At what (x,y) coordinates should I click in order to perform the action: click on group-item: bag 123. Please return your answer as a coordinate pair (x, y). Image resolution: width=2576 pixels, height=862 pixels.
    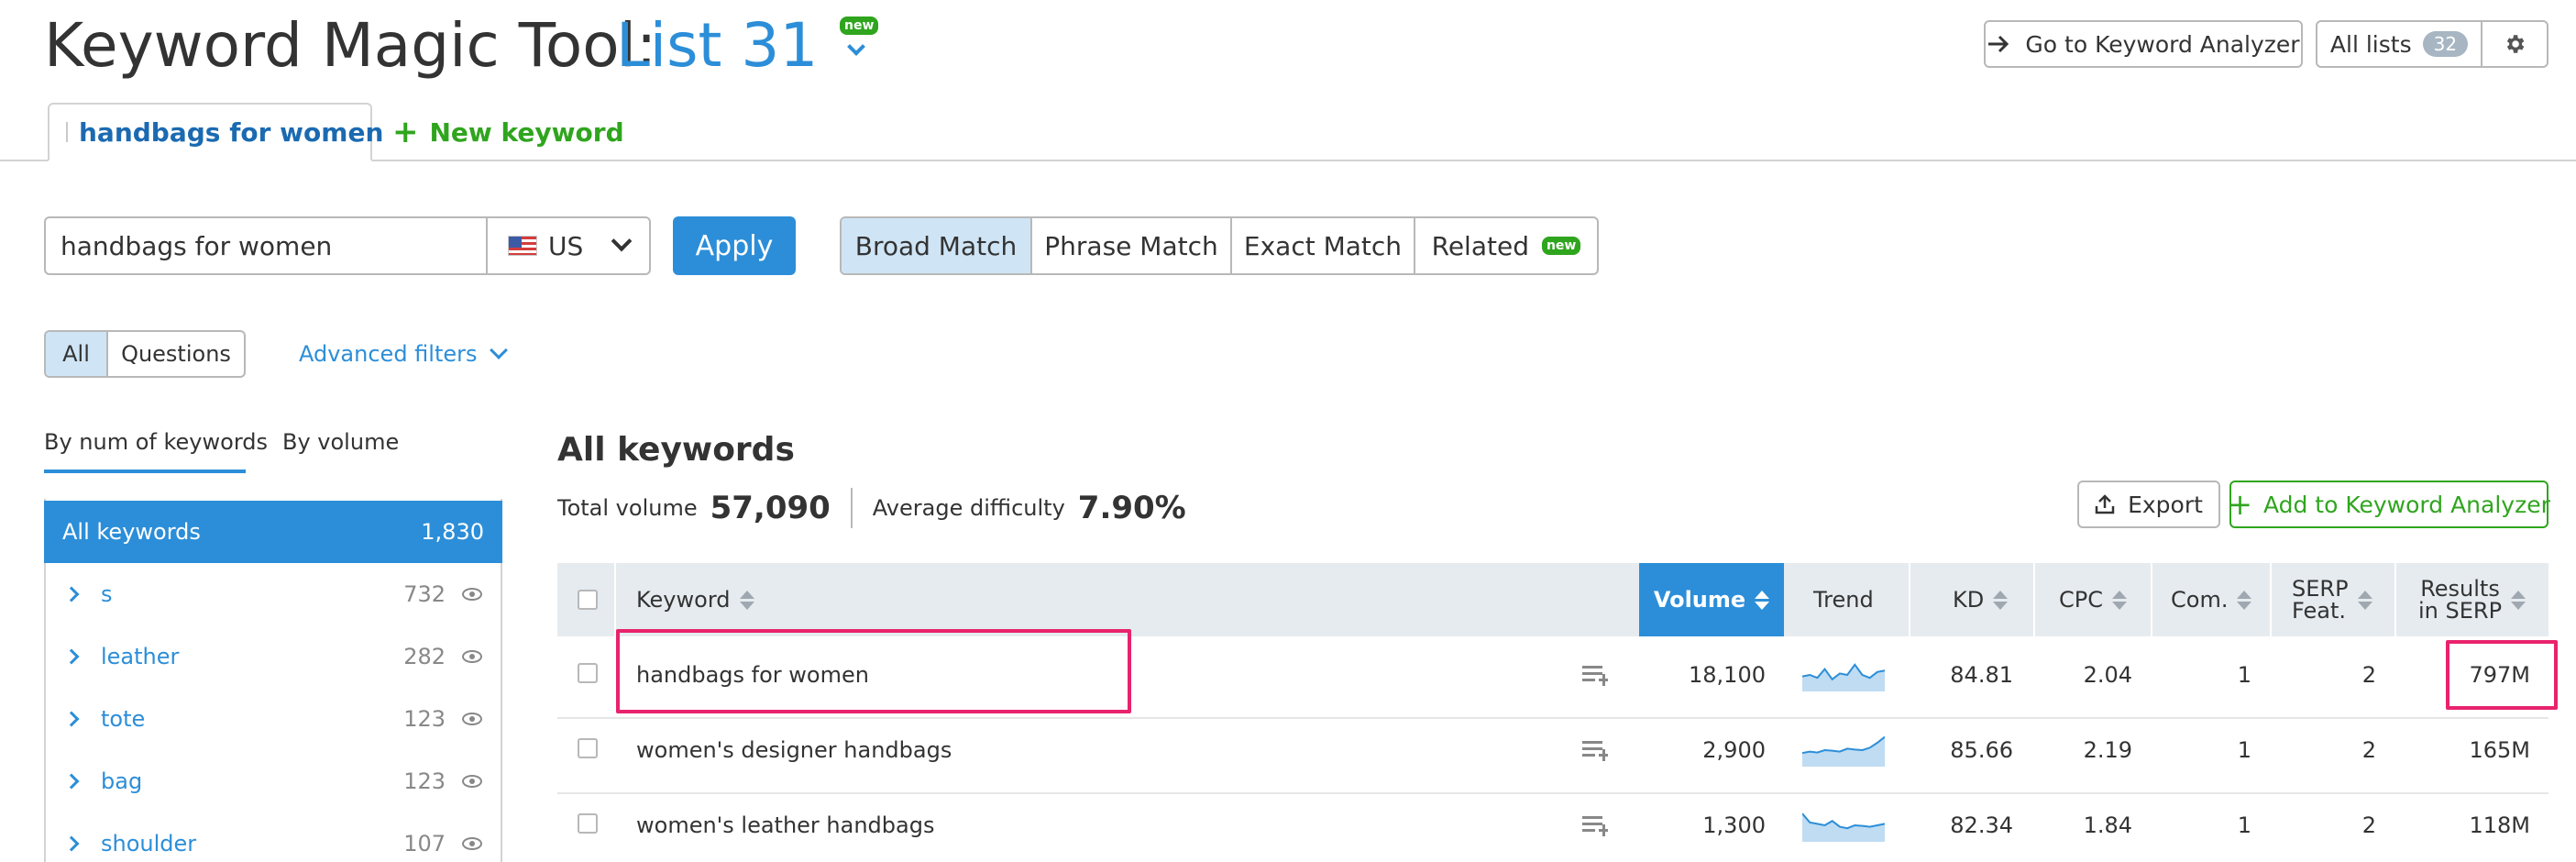
    Looking at the image, I should click on (273, 781).